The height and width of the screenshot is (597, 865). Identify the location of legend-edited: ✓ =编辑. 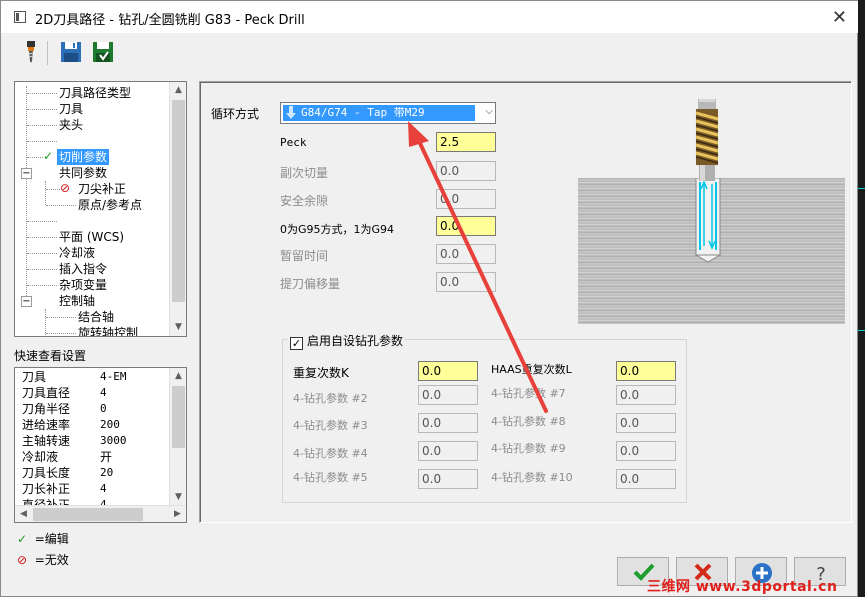
(43, 538).